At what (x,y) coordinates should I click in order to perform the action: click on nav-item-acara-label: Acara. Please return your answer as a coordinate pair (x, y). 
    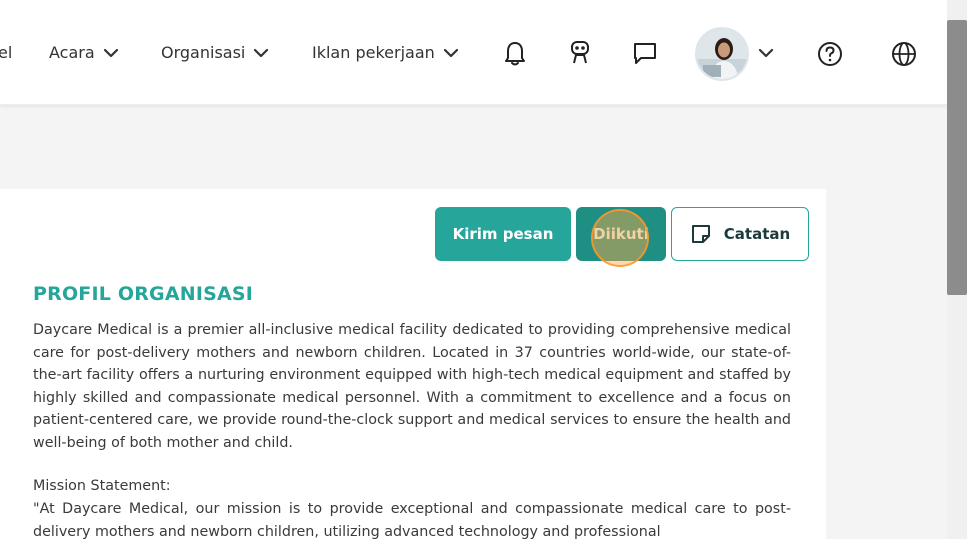
    Looking at the image, I should click on (72, 52).